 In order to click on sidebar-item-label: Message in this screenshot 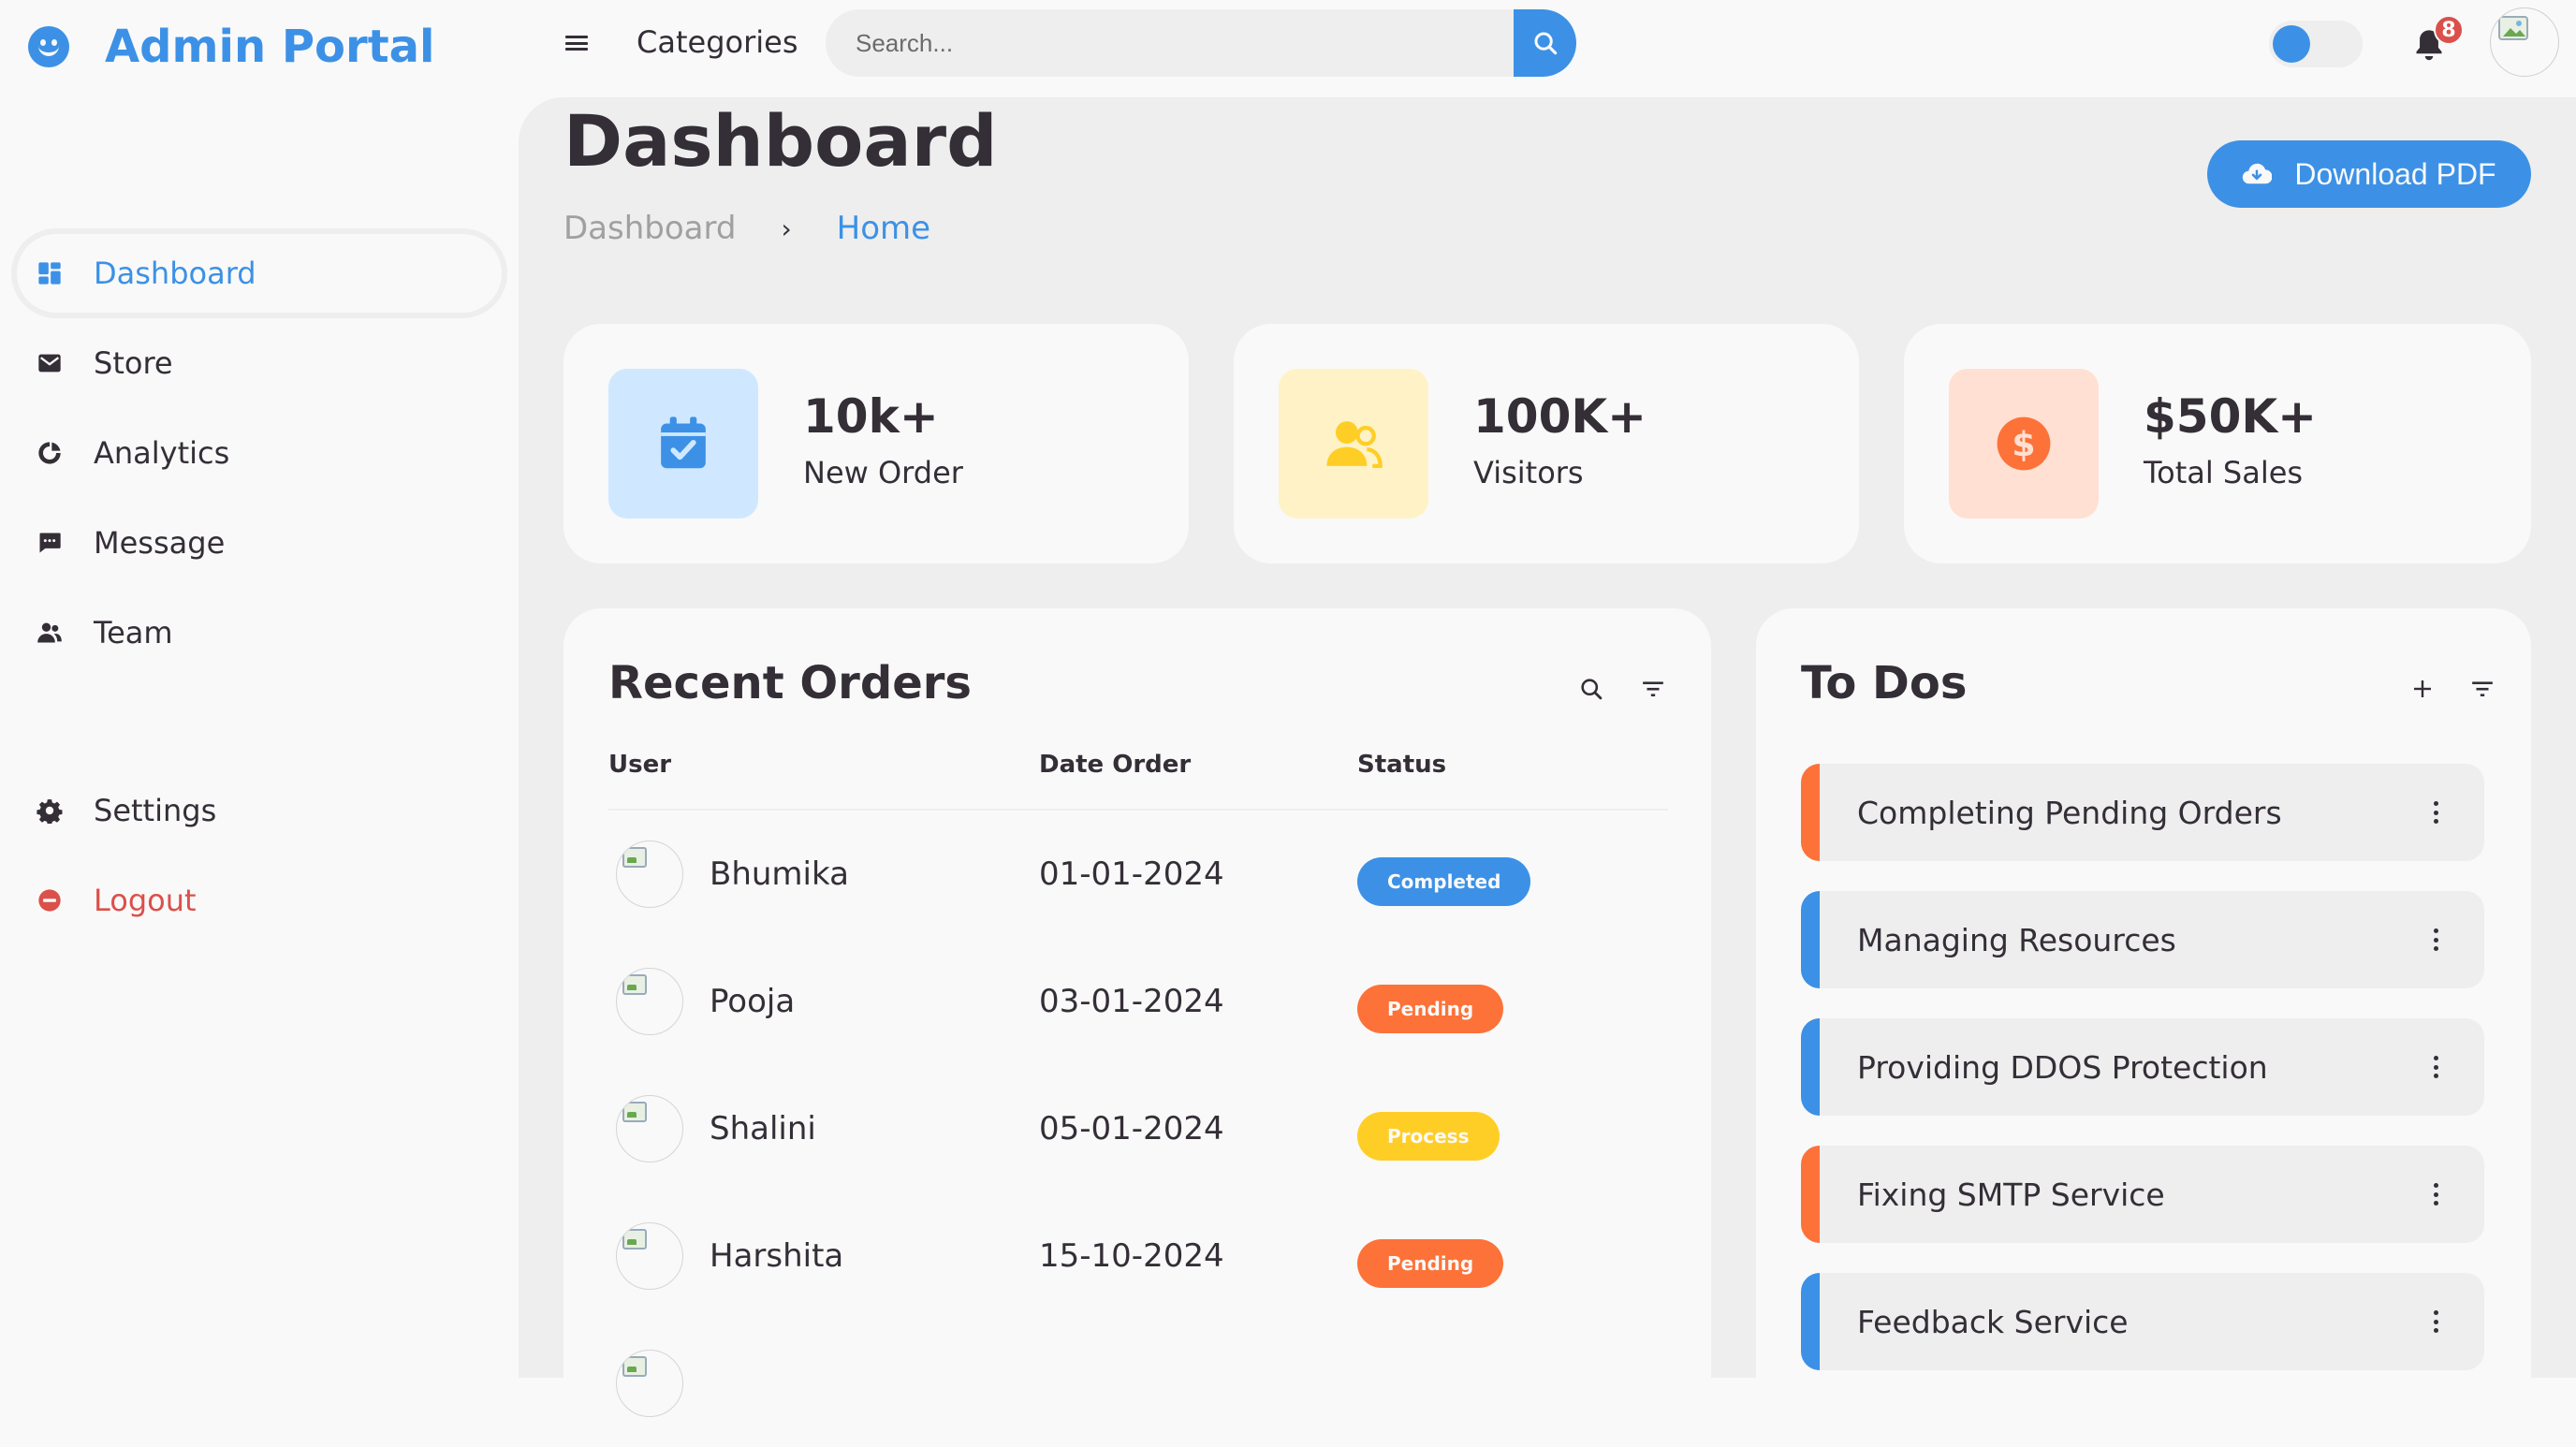, I will do `click(160, 543)`.